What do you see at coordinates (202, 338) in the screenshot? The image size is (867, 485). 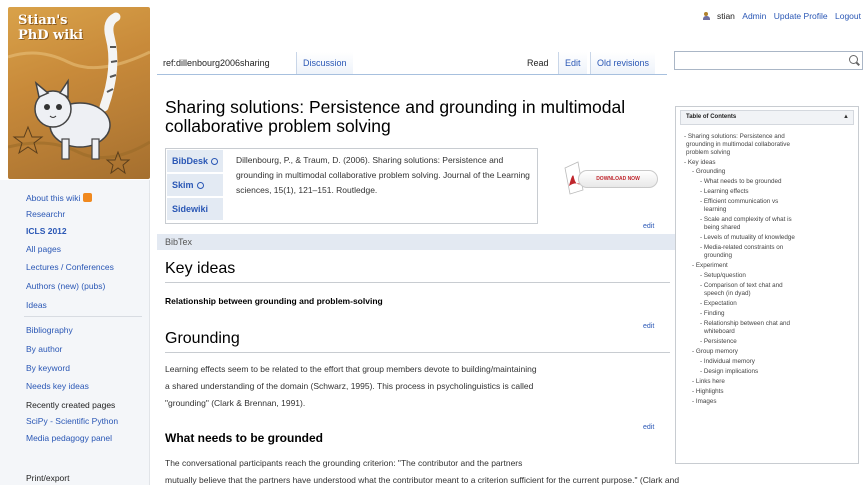 I see `heading-grounding: Grounding` at bounding box center [202, 338].